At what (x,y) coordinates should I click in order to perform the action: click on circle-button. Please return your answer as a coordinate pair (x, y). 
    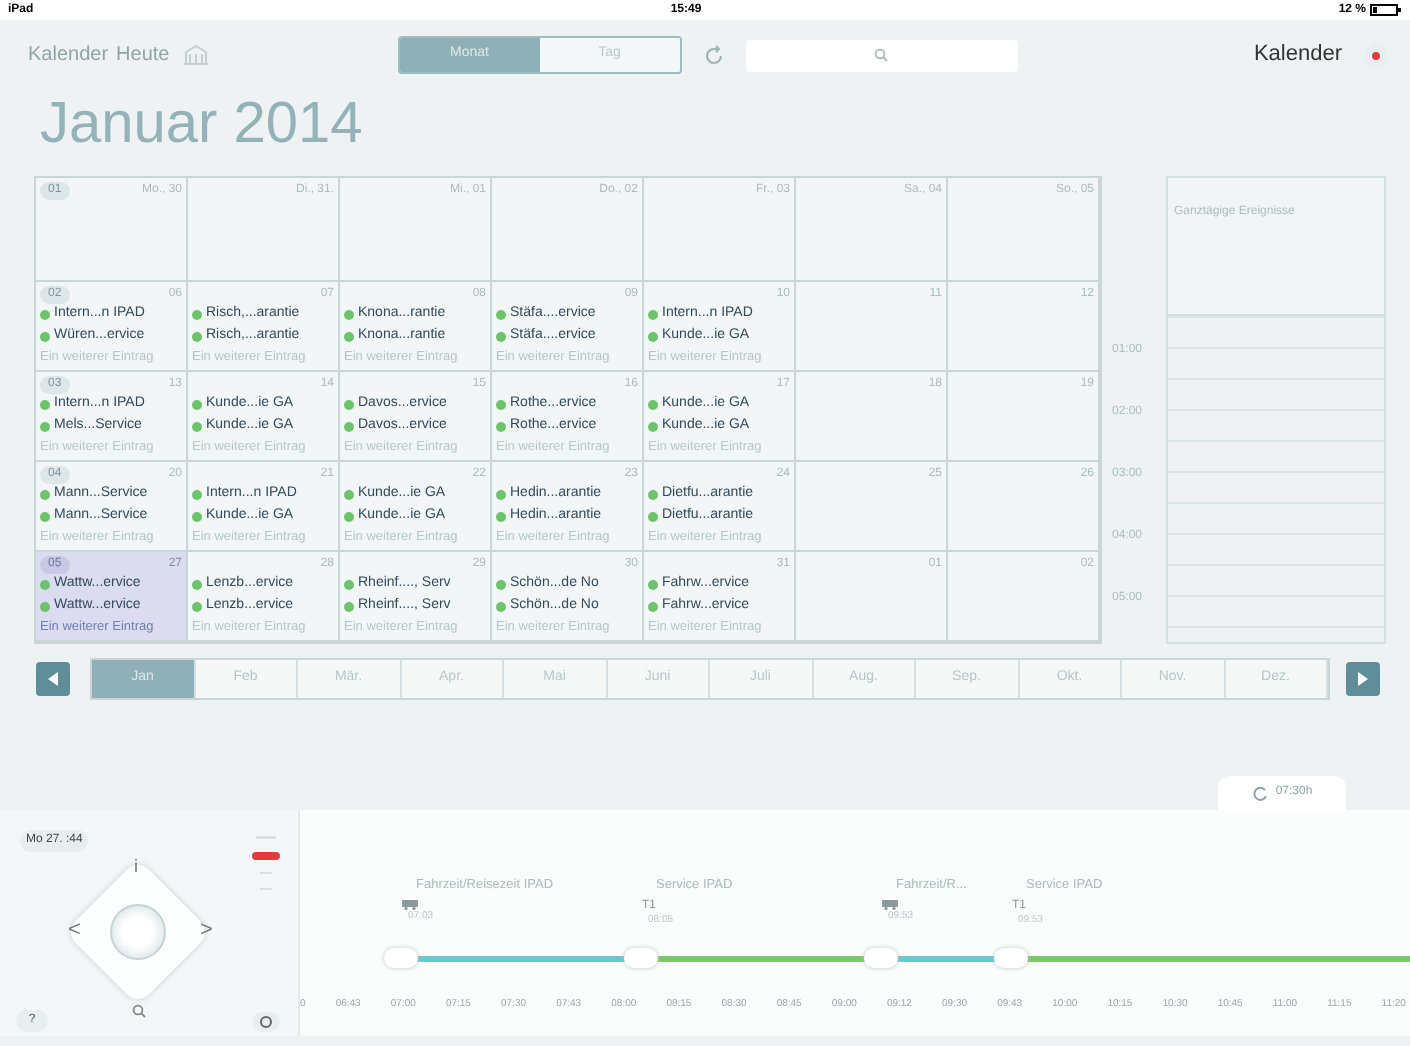
    Looking at the image, I should click on (266, 1022).